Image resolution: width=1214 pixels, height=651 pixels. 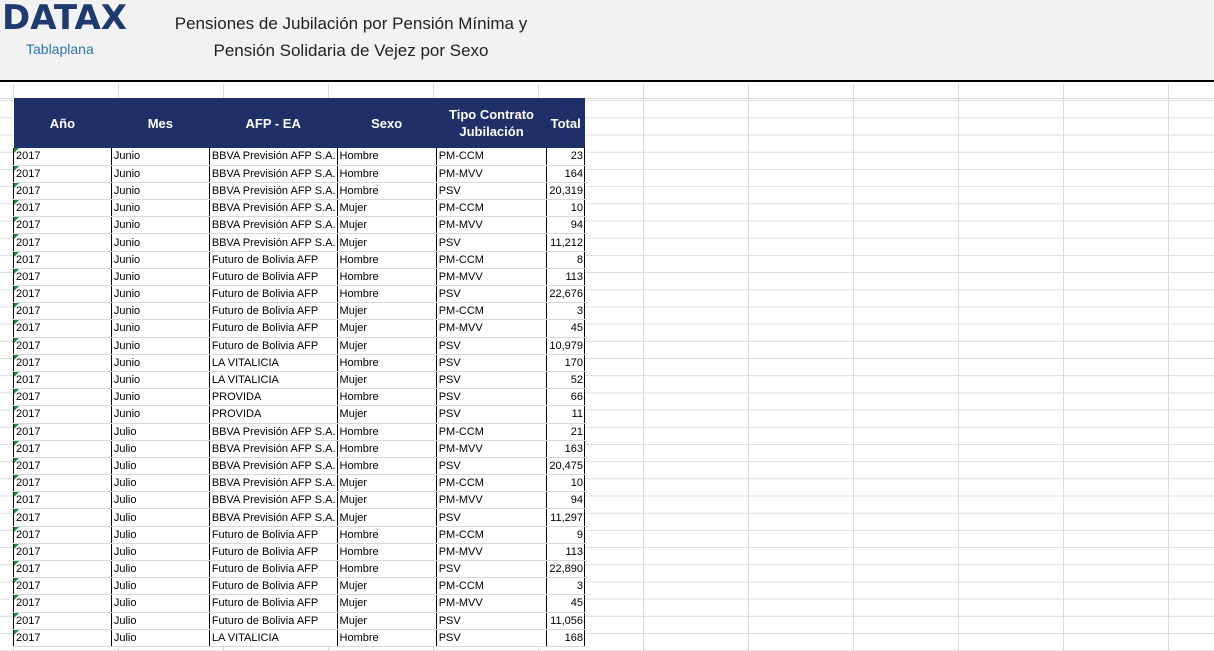 What do you see at coordinates (565, 638) in the screenshot?
I see `cell-total: 168` at bounding box center [565, 638].